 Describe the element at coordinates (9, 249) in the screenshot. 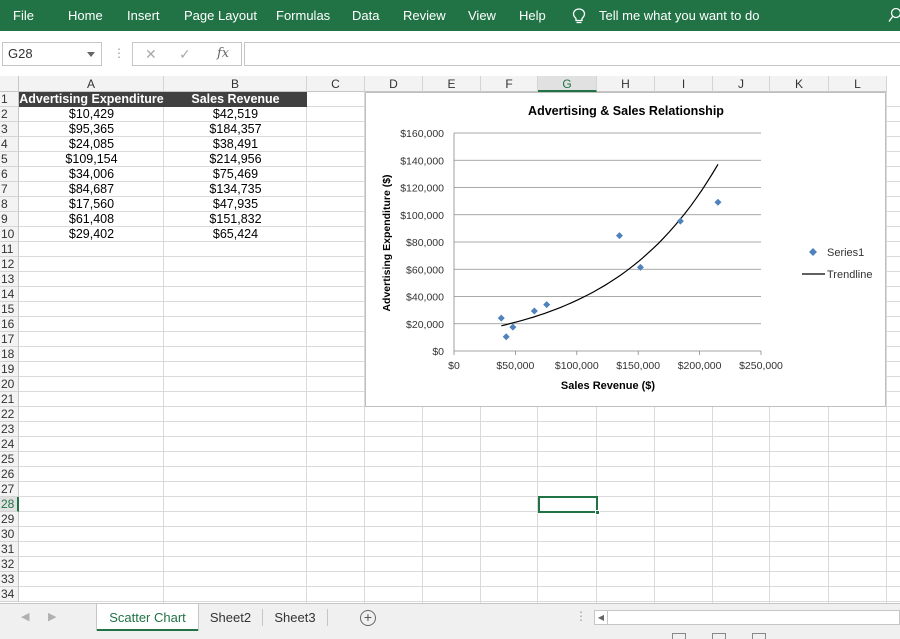

I see `row-header-11: 11` at that location.